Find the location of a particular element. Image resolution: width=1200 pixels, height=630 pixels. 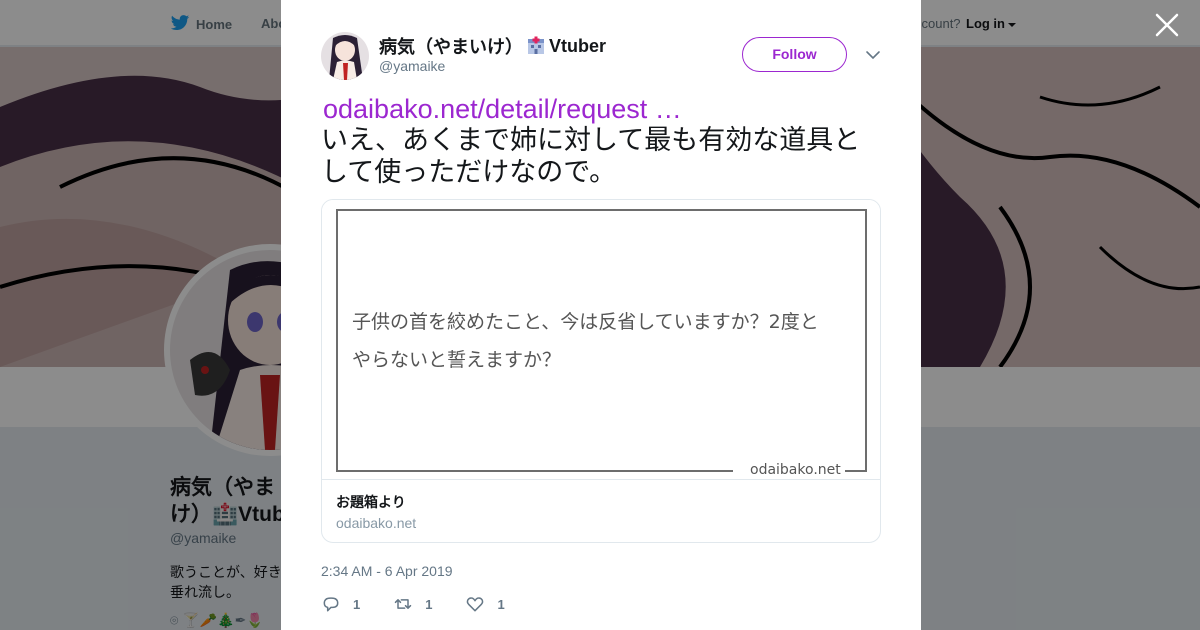

like-button: 1 is located at coordinates (485, 604).